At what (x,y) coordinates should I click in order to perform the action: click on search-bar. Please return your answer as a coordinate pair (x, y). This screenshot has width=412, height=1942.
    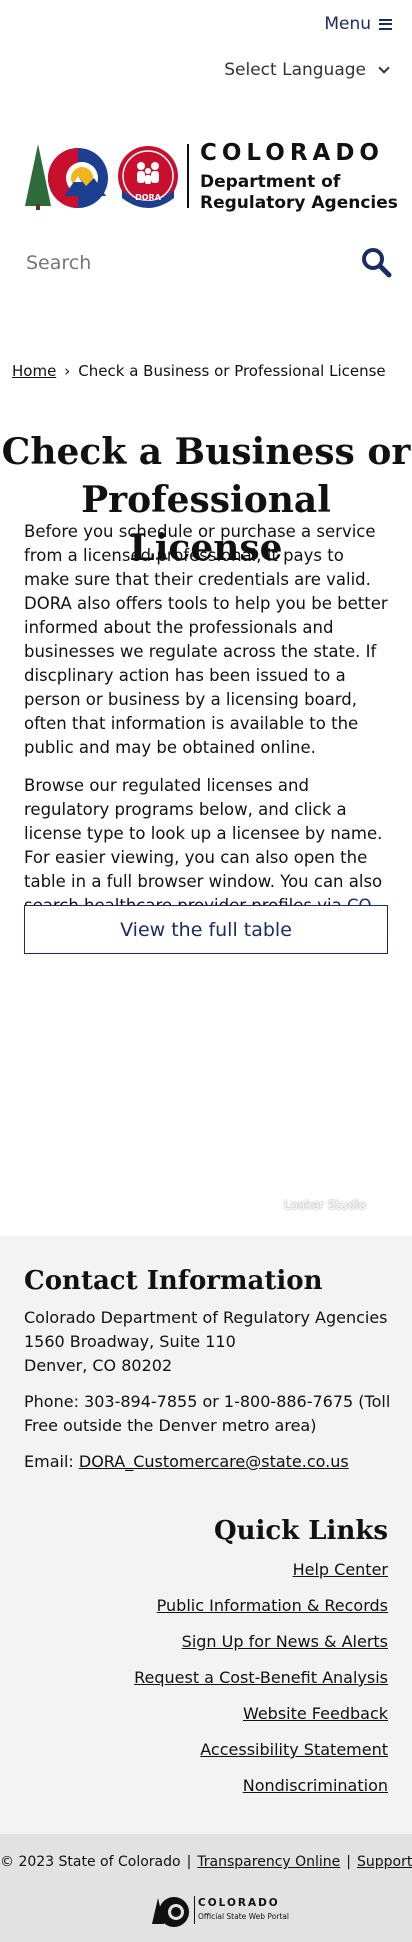
    Looking at the image, I should click on (206, 265).